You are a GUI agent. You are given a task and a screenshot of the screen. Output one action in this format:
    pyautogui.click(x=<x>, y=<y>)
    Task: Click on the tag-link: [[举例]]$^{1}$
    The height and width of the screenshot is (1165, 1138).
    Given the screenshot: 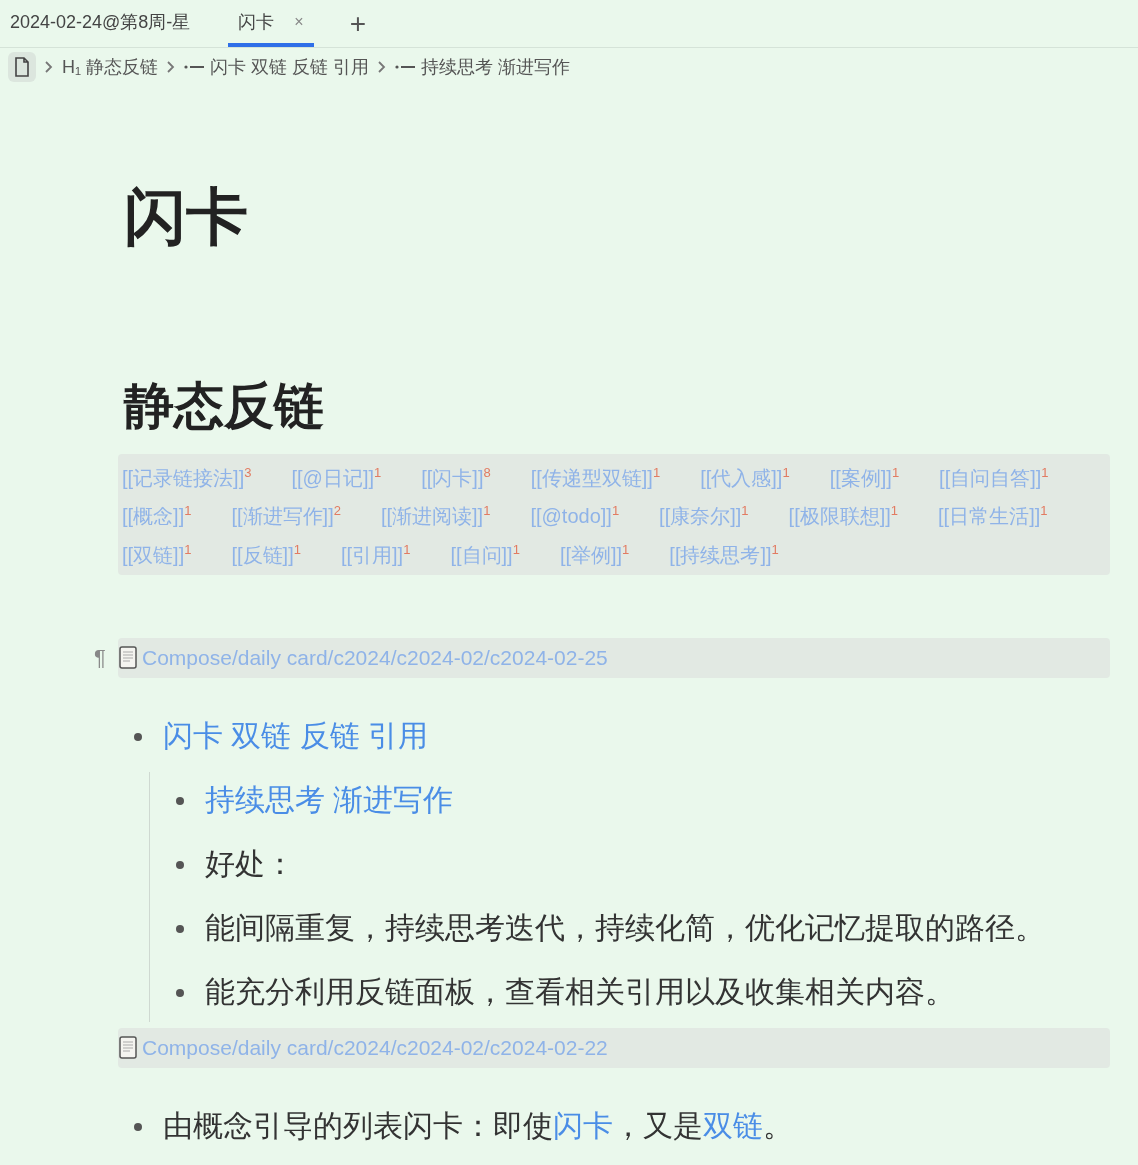 What is the action you would take?
    pyautogui.click(x=594, y=554)
    